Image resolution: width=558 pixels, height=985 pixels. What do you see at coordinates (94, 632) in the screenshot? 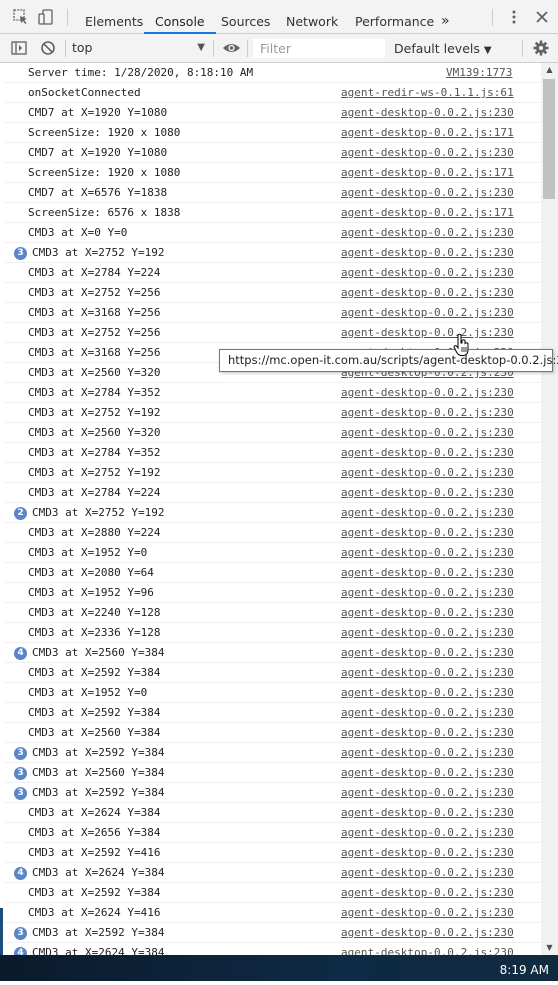
I see `log-message: CMD3 at X=2336 Y=128` at bounding box center [94, 632].